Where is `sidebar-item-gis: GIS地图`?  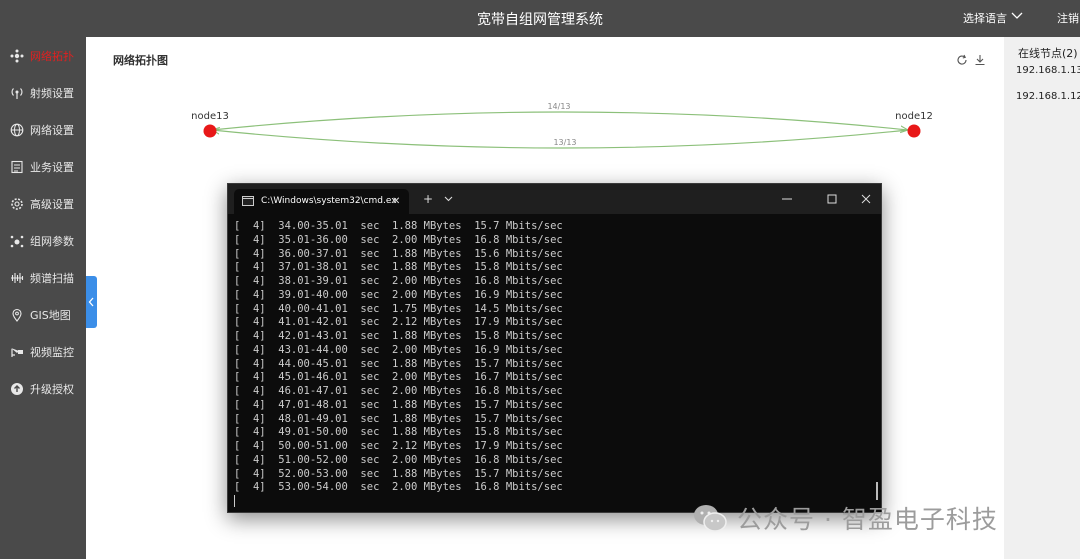
sidebar-item-gis: GIS地图 is located at coordinates (43, 314).